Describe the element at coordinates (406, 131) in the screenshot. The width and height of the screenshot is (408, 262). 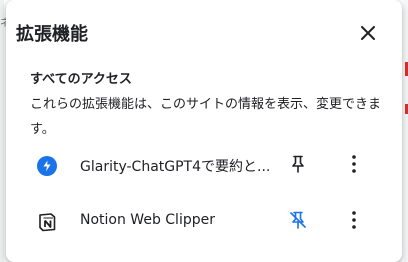
I see `background-page-right` at that location.